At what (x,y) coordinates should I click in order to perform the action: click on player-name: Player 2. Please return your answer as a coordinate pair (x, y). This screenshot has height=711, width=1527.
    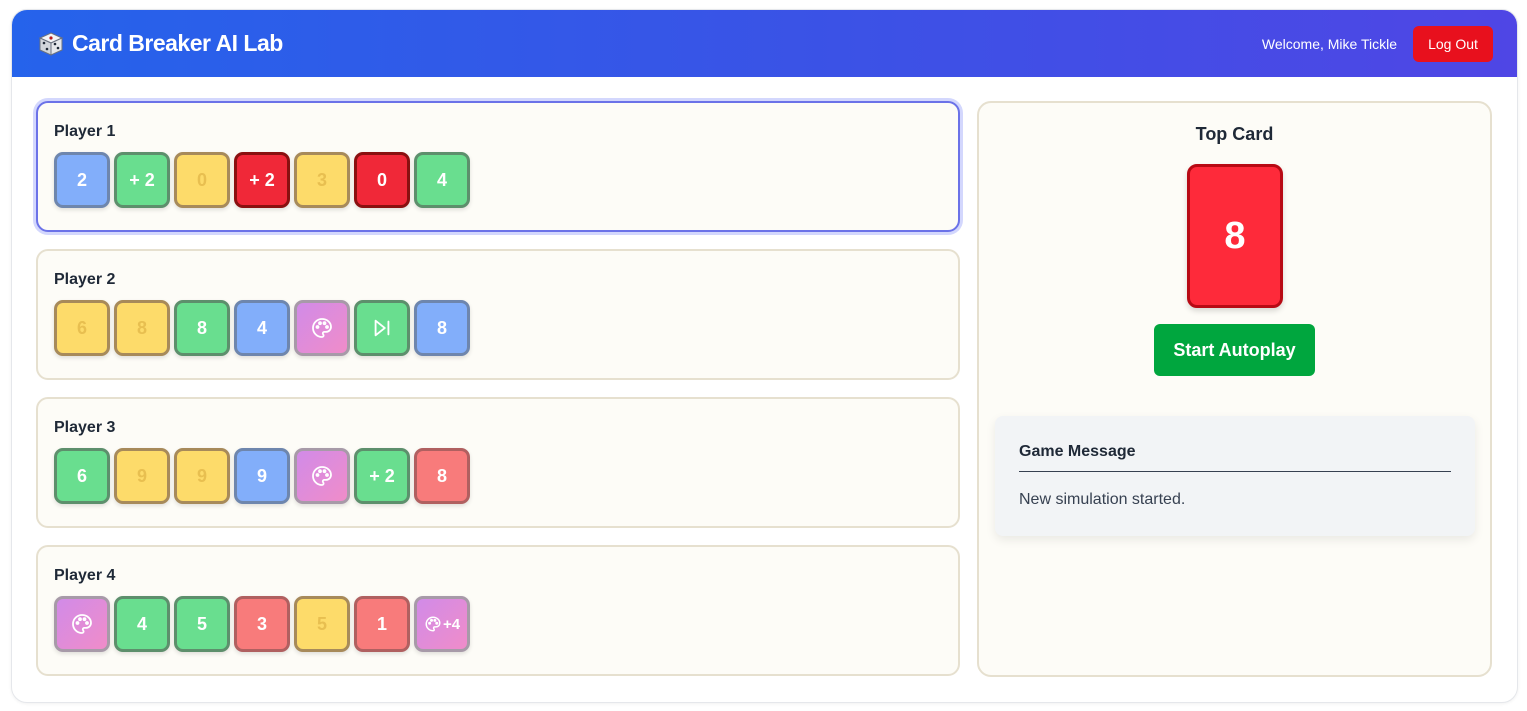
    Looking at the image, I should click on (85, 279).